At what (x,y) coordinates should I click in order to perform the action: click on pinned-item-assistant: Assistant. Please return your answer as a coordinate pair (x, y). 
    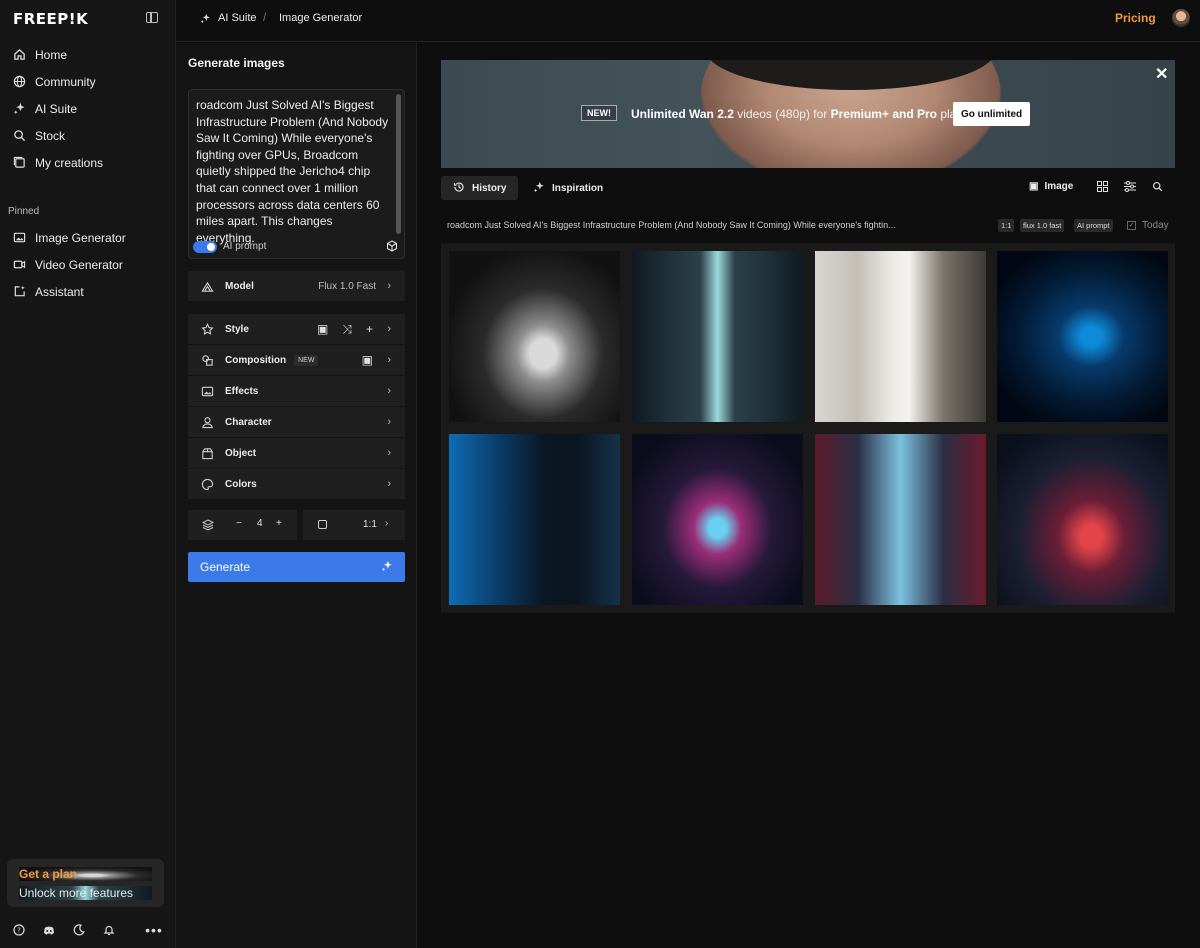
    Looking at the image, I should click on (88, 291).